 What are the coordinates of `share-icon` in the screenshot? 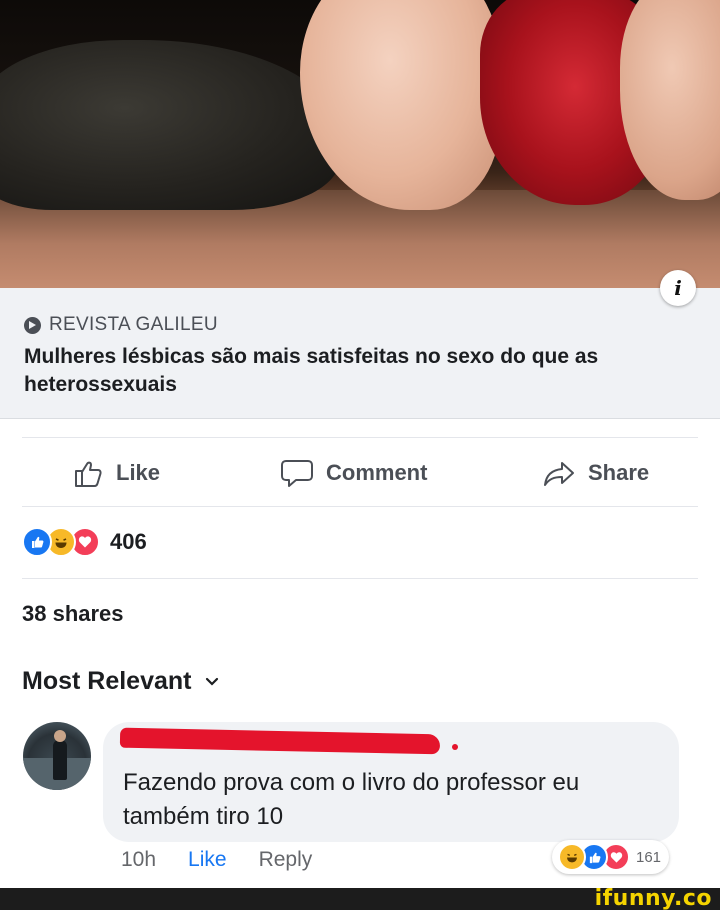 It's located at (559, 474).